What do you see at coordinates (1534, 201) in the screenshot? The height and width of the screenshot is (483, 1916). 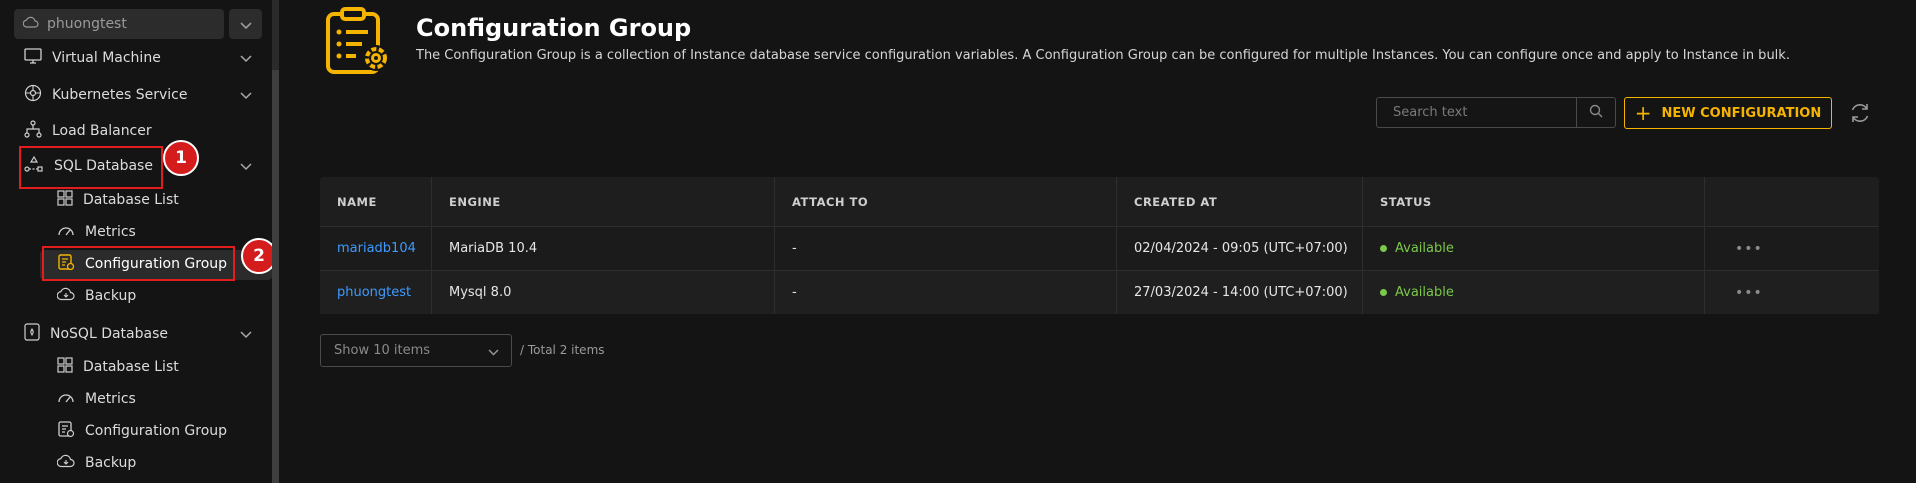 I see `column-header-status: STATUS` at bounding box center [1534, 201].